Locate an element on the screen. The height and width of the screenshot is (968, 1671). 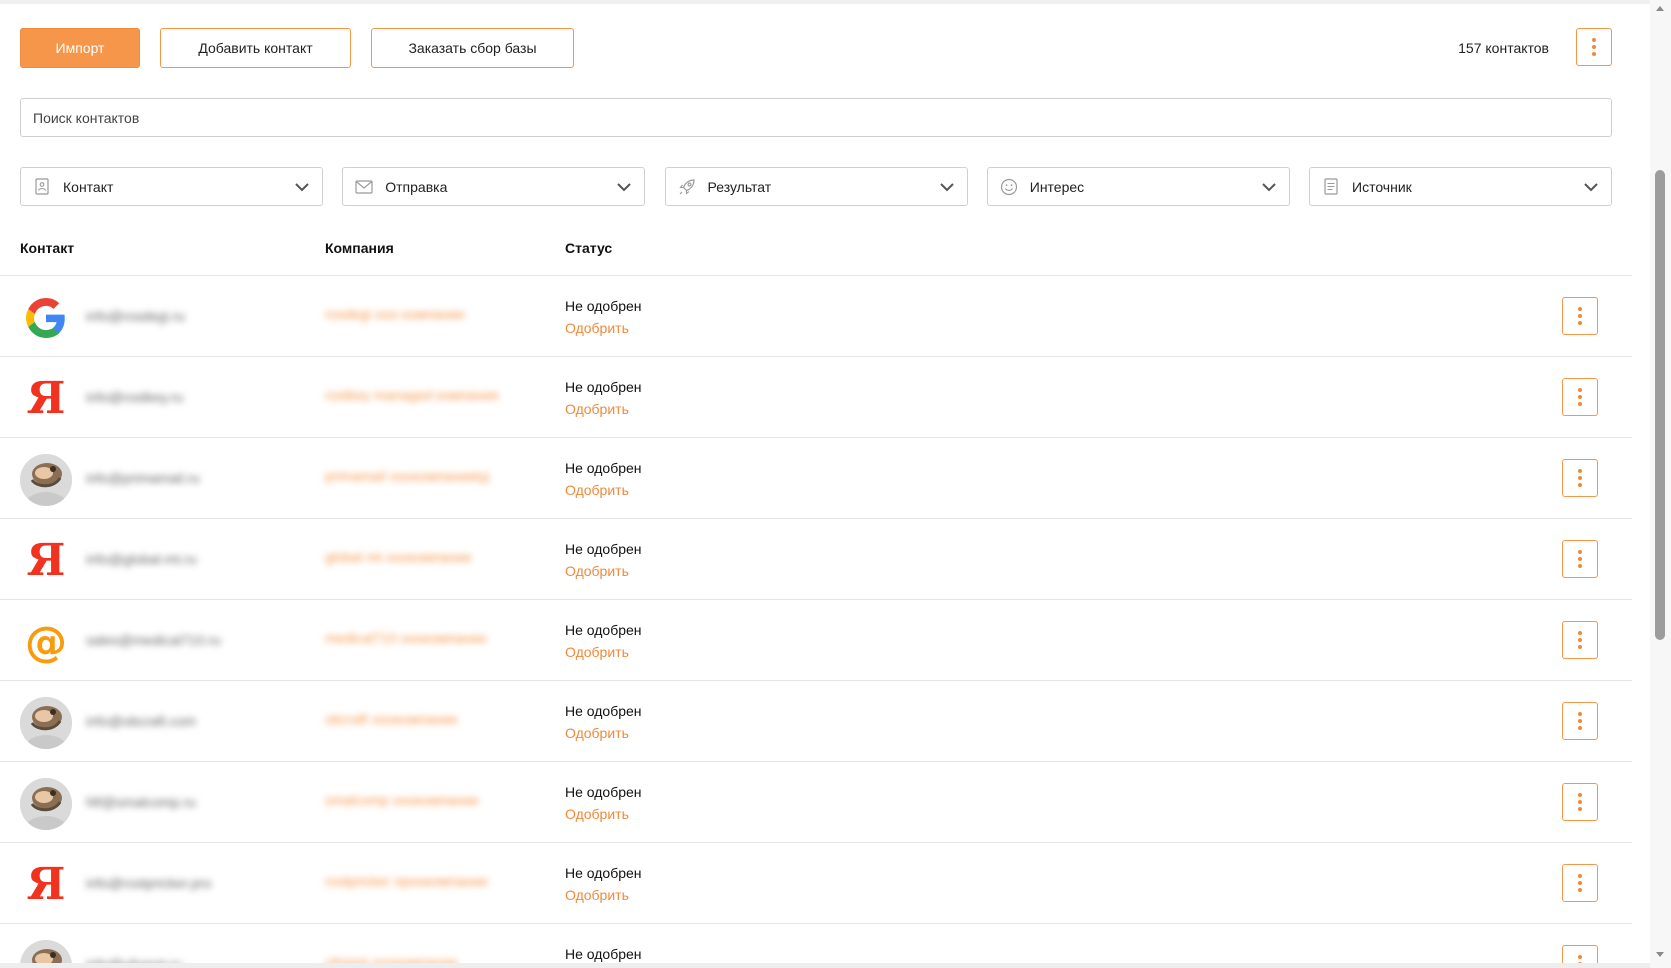
contact-email: info@primamail.ru is located at coordinates (143, 478).